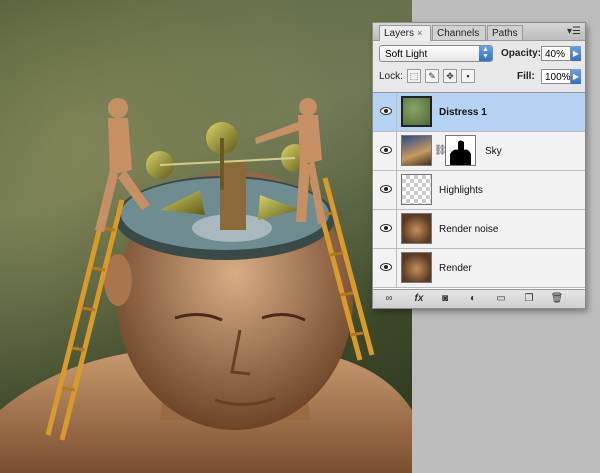 The image size is (600, 473). What do you see at coordinates (576, 76) in the screenshot?
I see `fill-slider-button: ▶` at bounding box center [576, 76].